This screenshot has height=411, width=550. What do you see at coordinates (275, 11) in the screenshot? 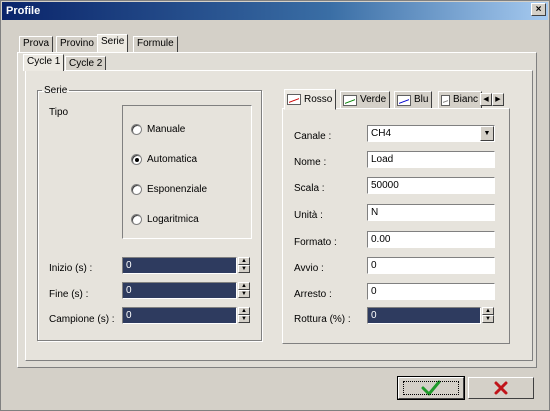
I see `title-bar: Profile` at bounding box center [275, 11].